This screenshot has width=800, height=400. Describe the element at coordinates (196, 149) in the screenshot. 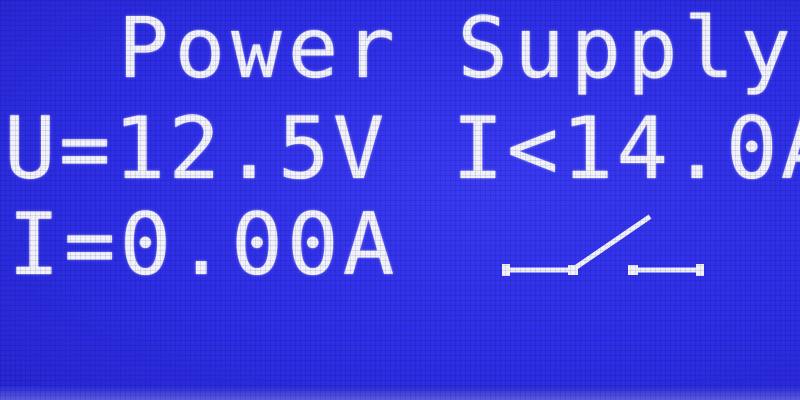

I see `voltage-reading: U=12.5V` at that location.